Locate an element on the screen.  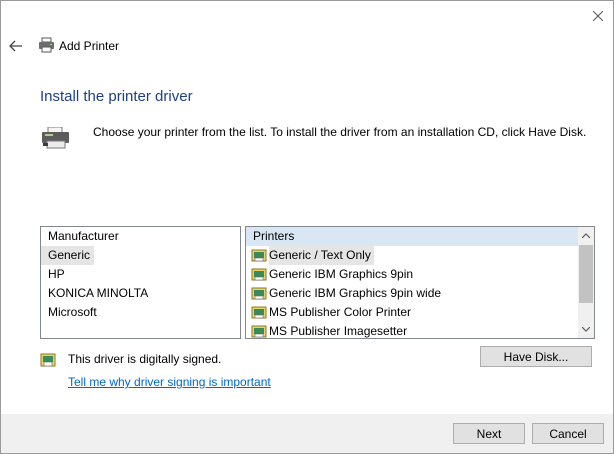
page-title: Install the printer driver is located at coordinates (116, 96).